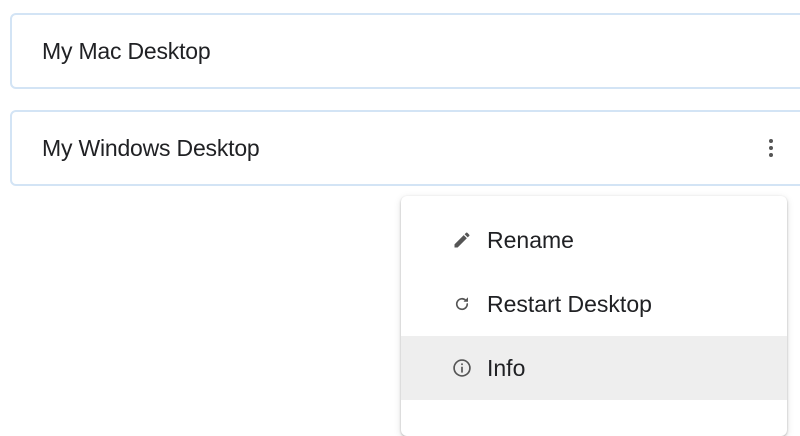 The width and height of the screenshot is (800, 436). What do you see at coordinates (594, 368) in the screenshot?
I see `menu-item-info: Info` at bounding box center [594, 368].